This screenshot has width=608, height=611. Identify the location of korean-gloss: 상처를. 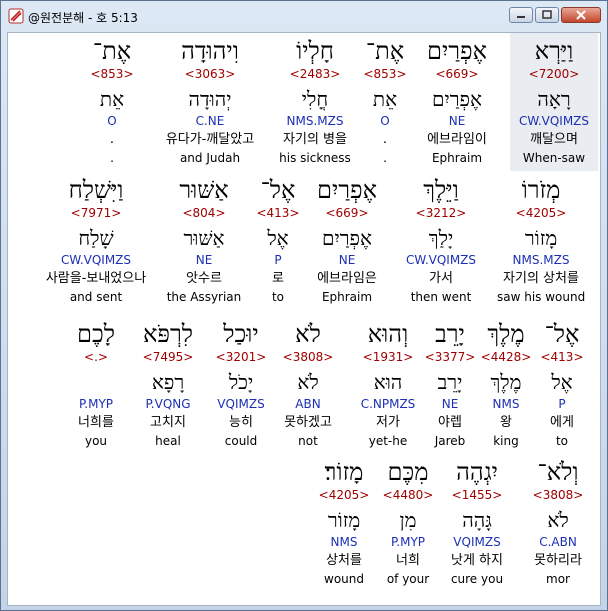
(344, 560).